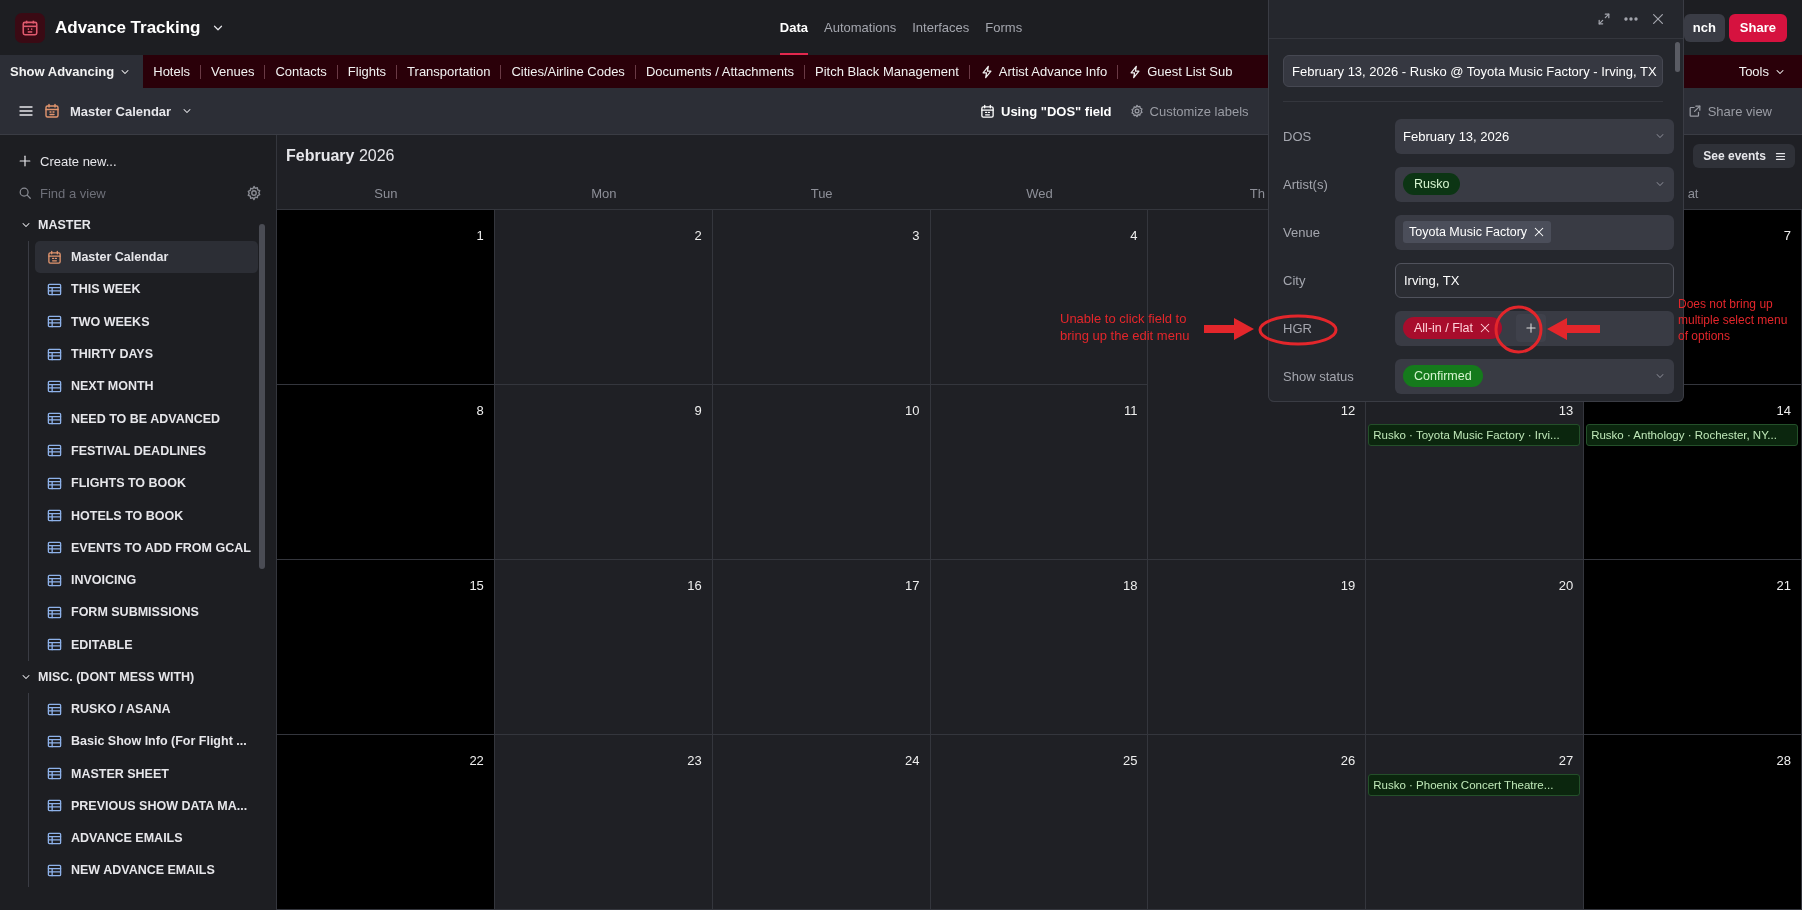 This screenshot has height=910, width=1802. I want to click on record-title-field: February 13, 2026 - Rusko @ Toyota Music Factory - Irving, TX, so click(1473, 71).